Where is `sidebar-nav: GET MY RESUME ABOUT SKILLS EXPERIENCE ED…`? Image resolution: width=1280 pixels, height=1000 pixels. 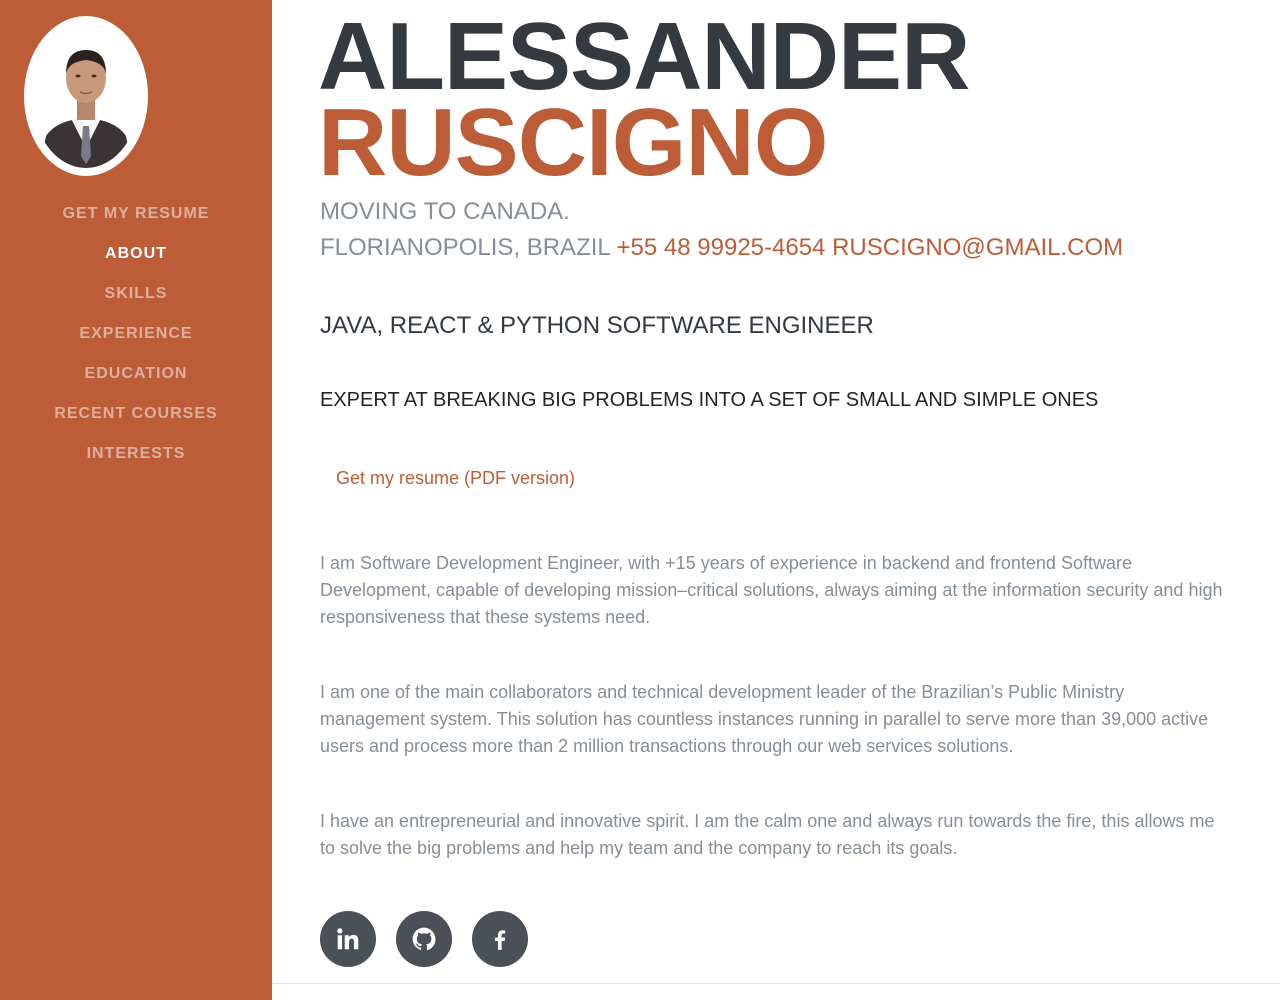 sidebar-nav: GET MY RESUME ABOUT SKILLS EXPERIENCE ED… is located at coordinates (136, 334).